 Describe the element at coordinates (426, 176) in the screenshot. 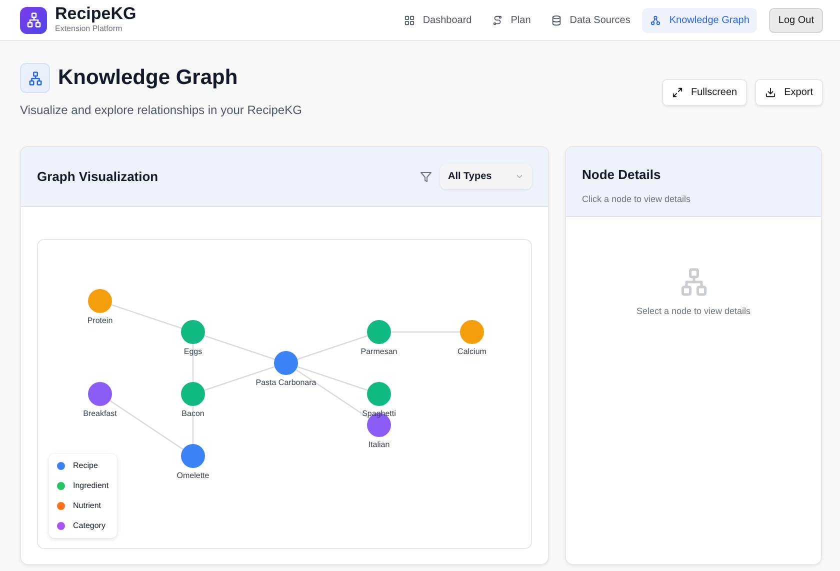

I see `filter-icon` at that location.